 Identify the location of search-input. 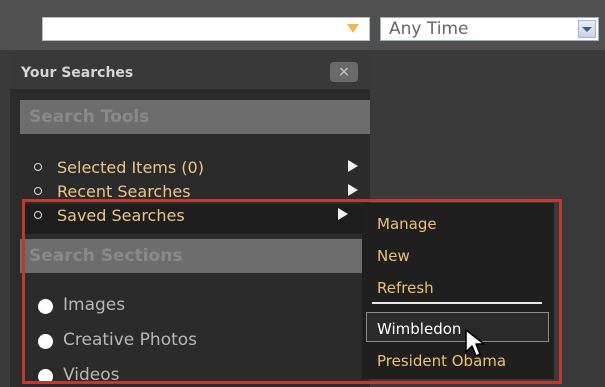
(206, 29).